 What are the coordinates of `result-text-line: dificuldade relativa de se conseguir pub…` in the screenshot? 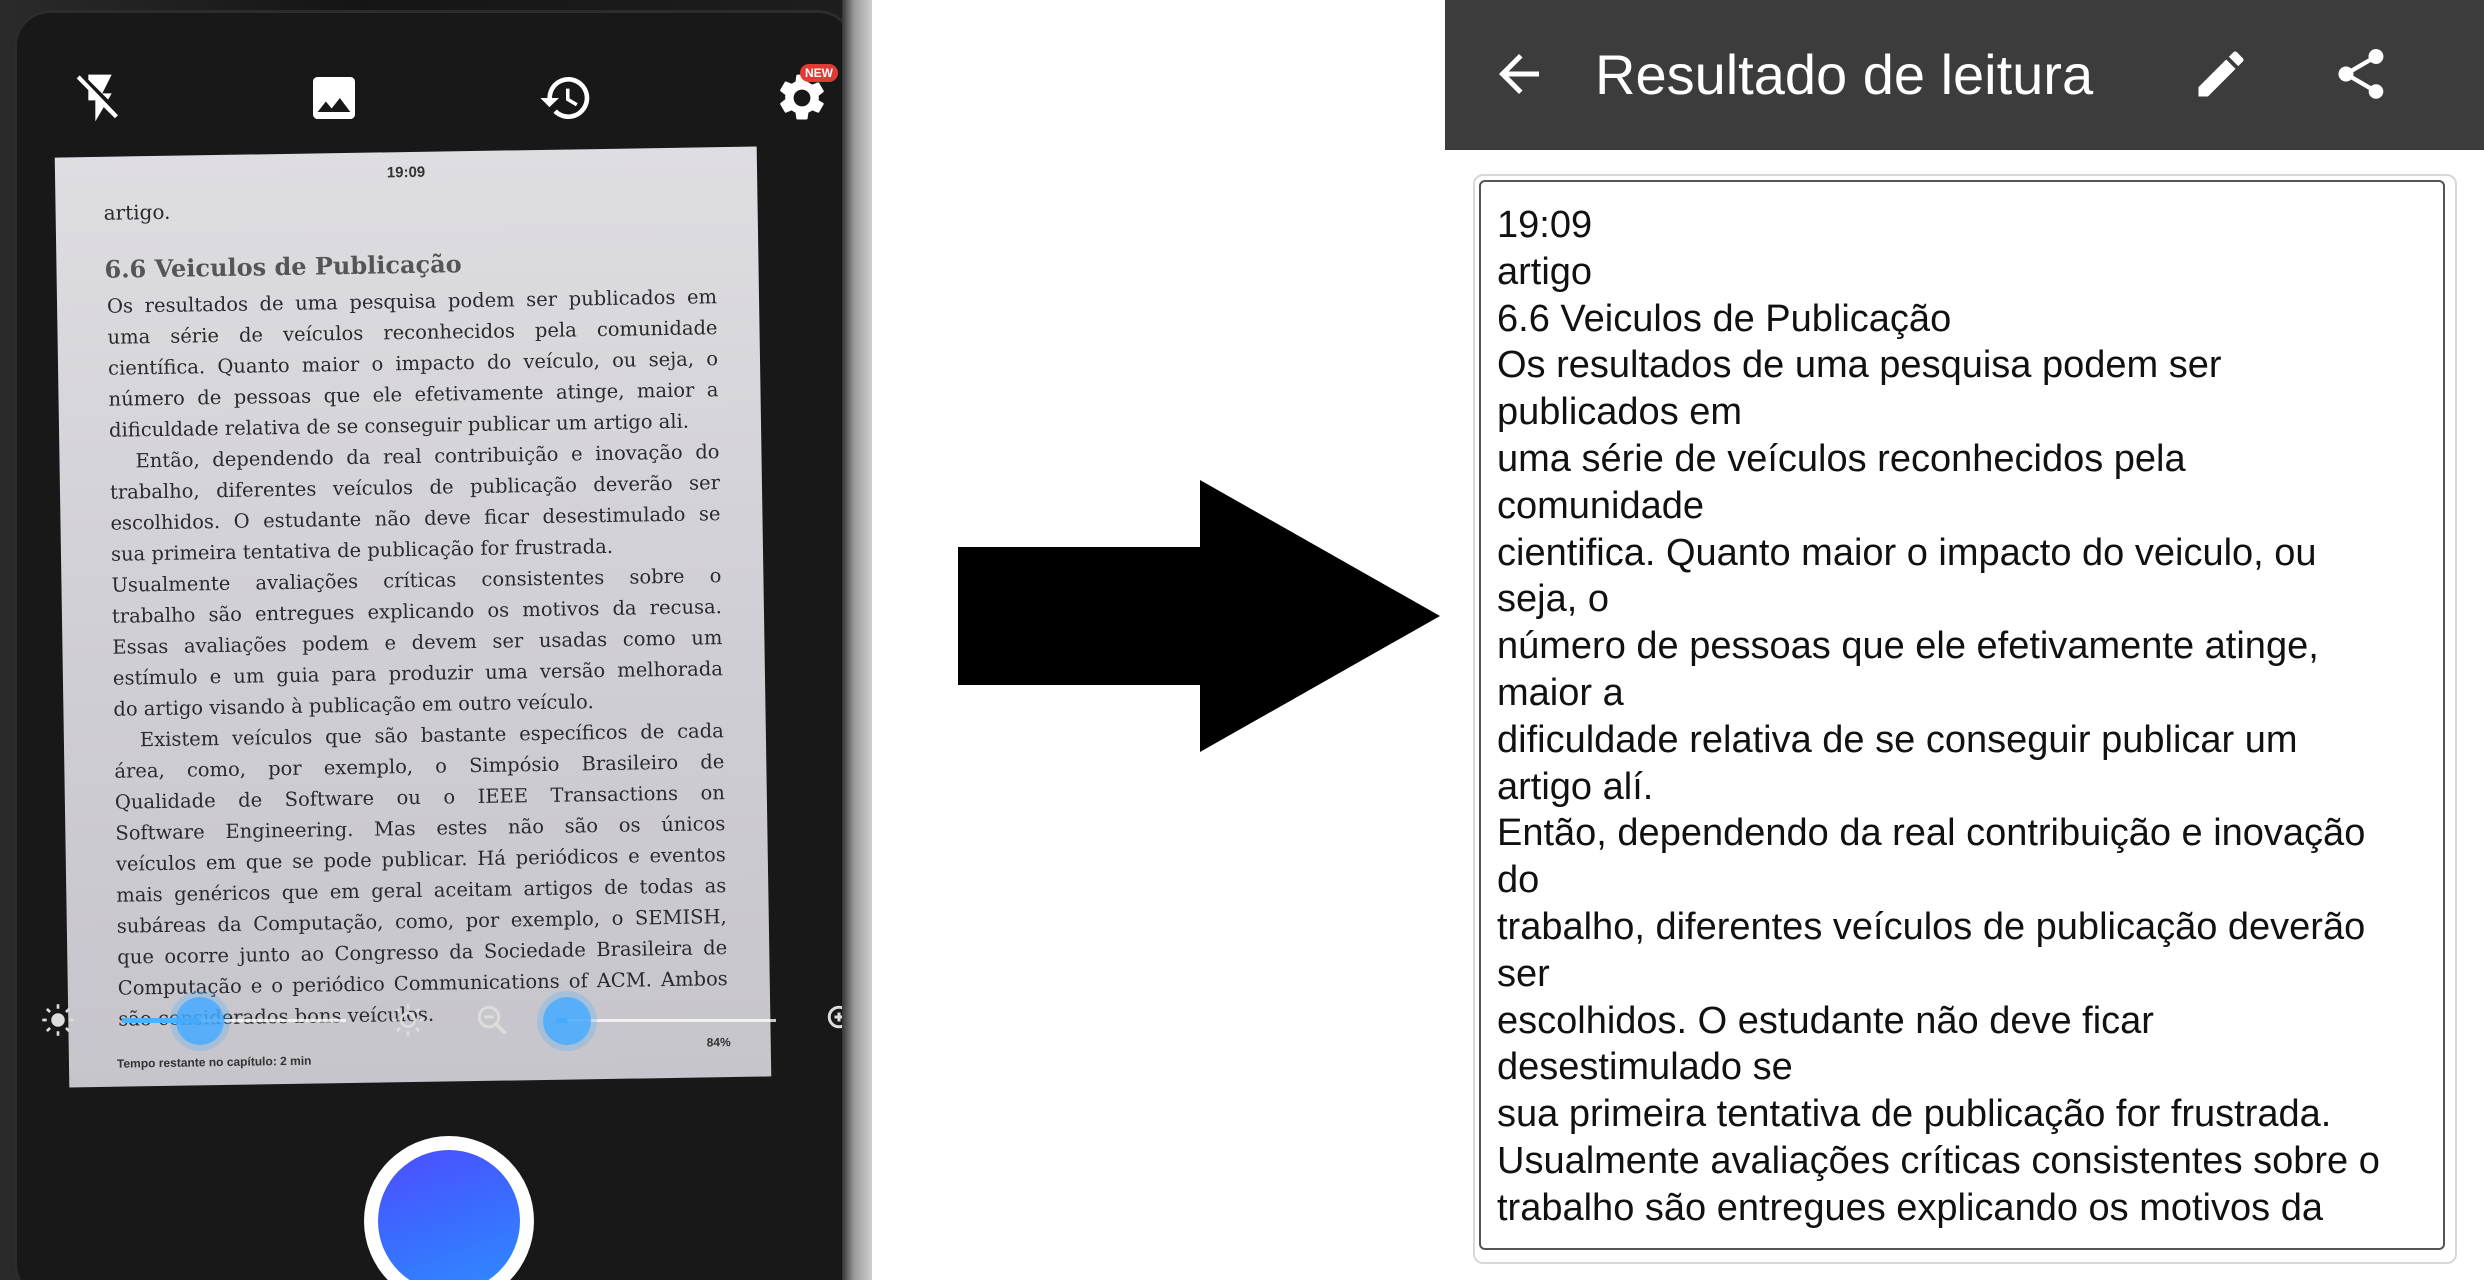 It's located at (1897, 739).